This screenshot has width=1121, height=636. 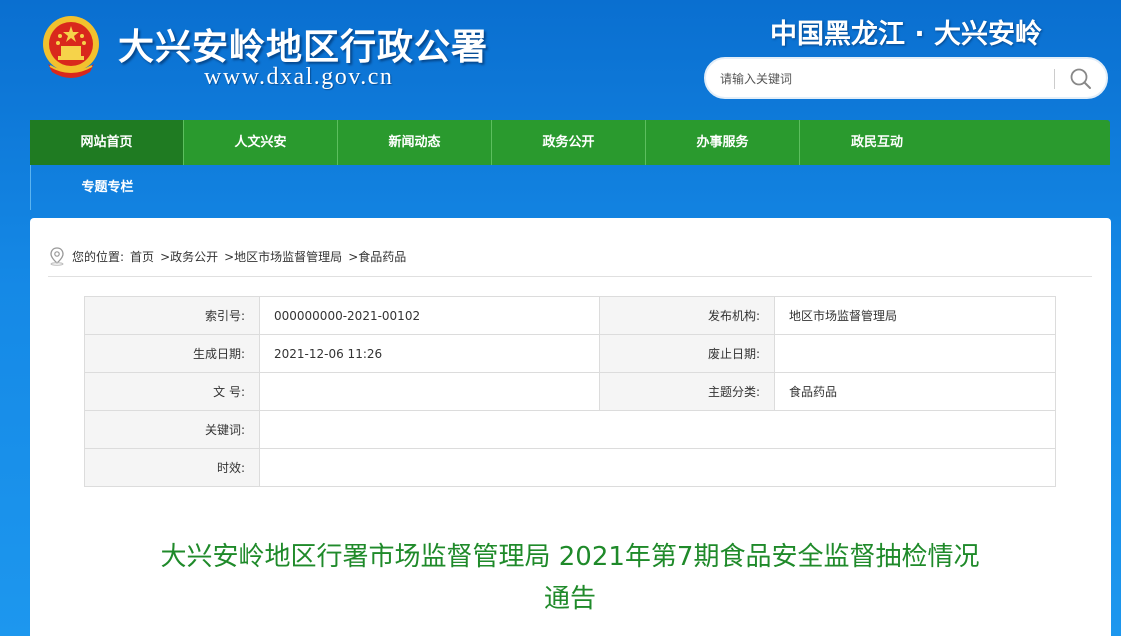 What do you see at coordinates (906, 34) in the screenshot?
I see `region-slogan: 中国黑龙江 · 大兴安岭` at bounding box center [906, 34].